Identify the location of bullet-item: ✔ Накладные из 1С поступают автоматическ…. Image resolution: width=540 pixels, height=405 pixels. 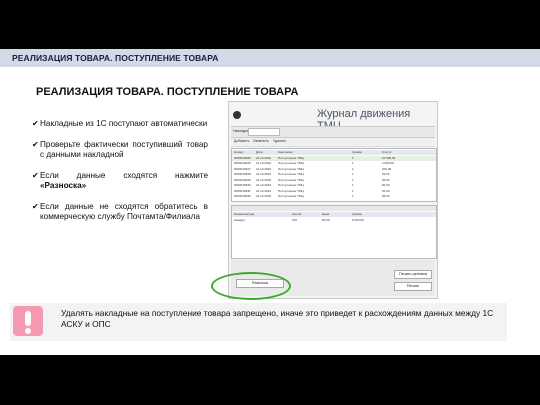
(120, 124).